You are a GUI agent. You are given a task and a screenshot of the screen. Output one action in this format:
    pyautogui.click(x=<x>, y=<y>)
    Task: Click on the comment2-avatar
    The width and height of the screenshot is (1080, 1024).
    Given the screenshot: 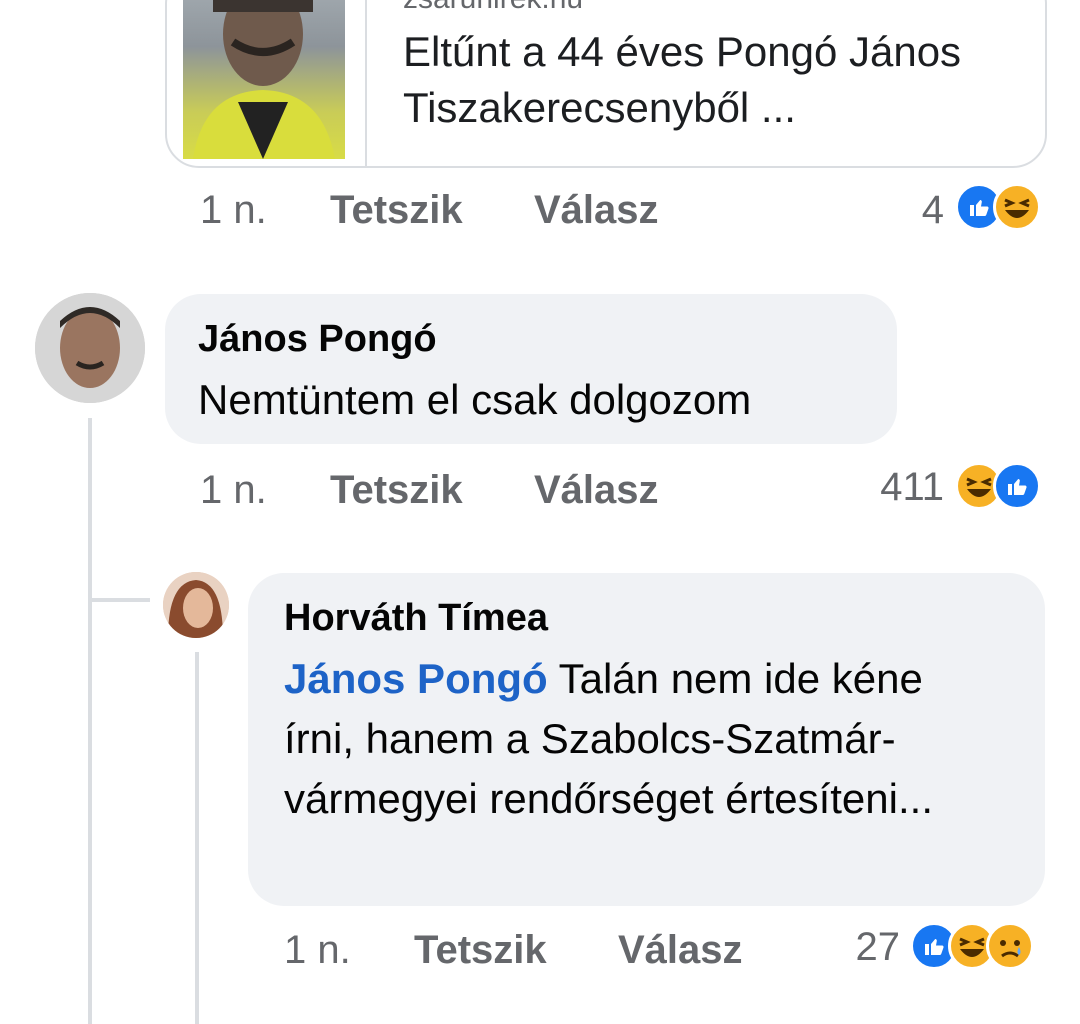 What is the action you would take?
    pyautogui.click(x=196, y=605)
    